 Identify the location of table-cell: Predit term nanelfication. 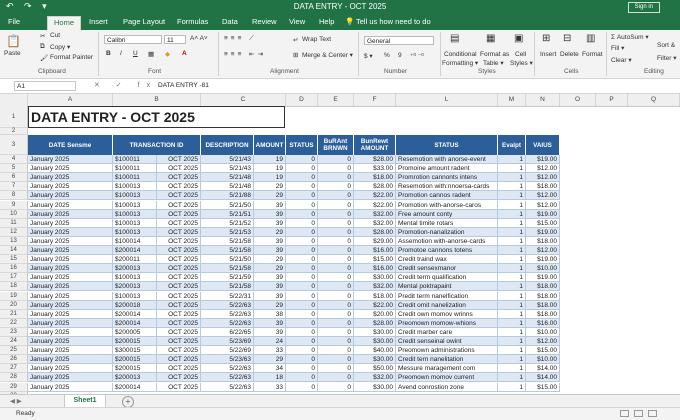
(447, 296).